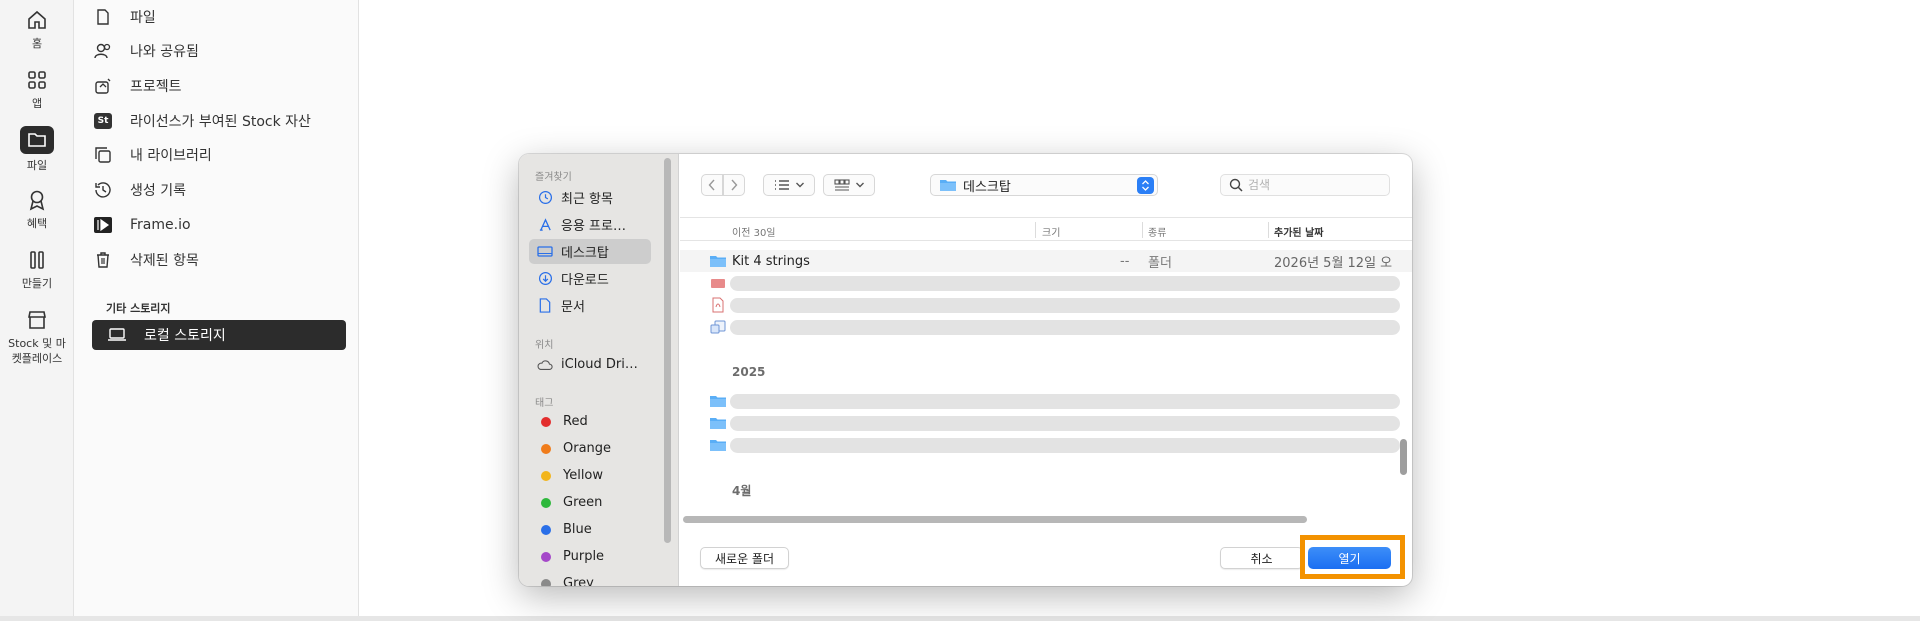 Image resolution: width=1920 pixels, height=621 pixels. Describe the element at coordinates (546, 421) in the screenshot. I see `tag-dot-red` at that location.